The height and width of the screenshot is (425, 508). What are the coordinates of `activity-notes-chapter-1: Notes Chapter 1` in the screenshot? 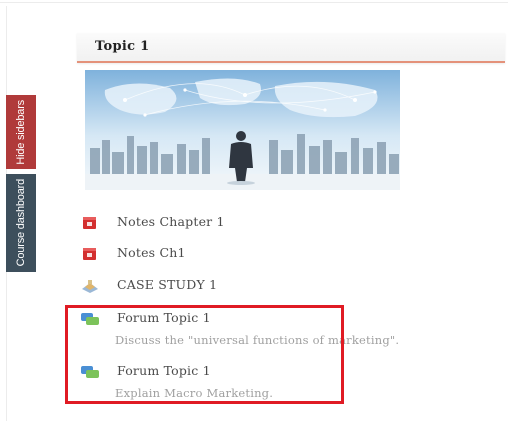 It's located at (180, 224).